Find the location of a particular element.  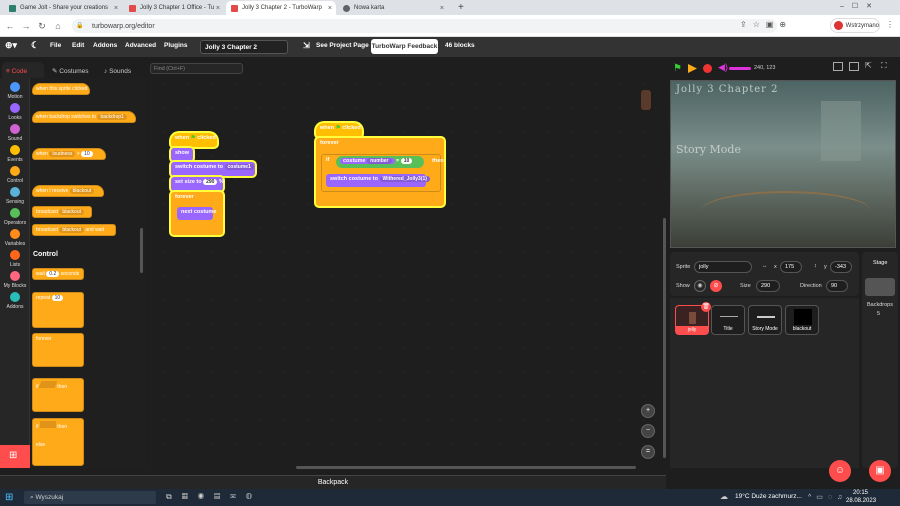

zoom-out-icon: − is located at coordinates (648, 431).